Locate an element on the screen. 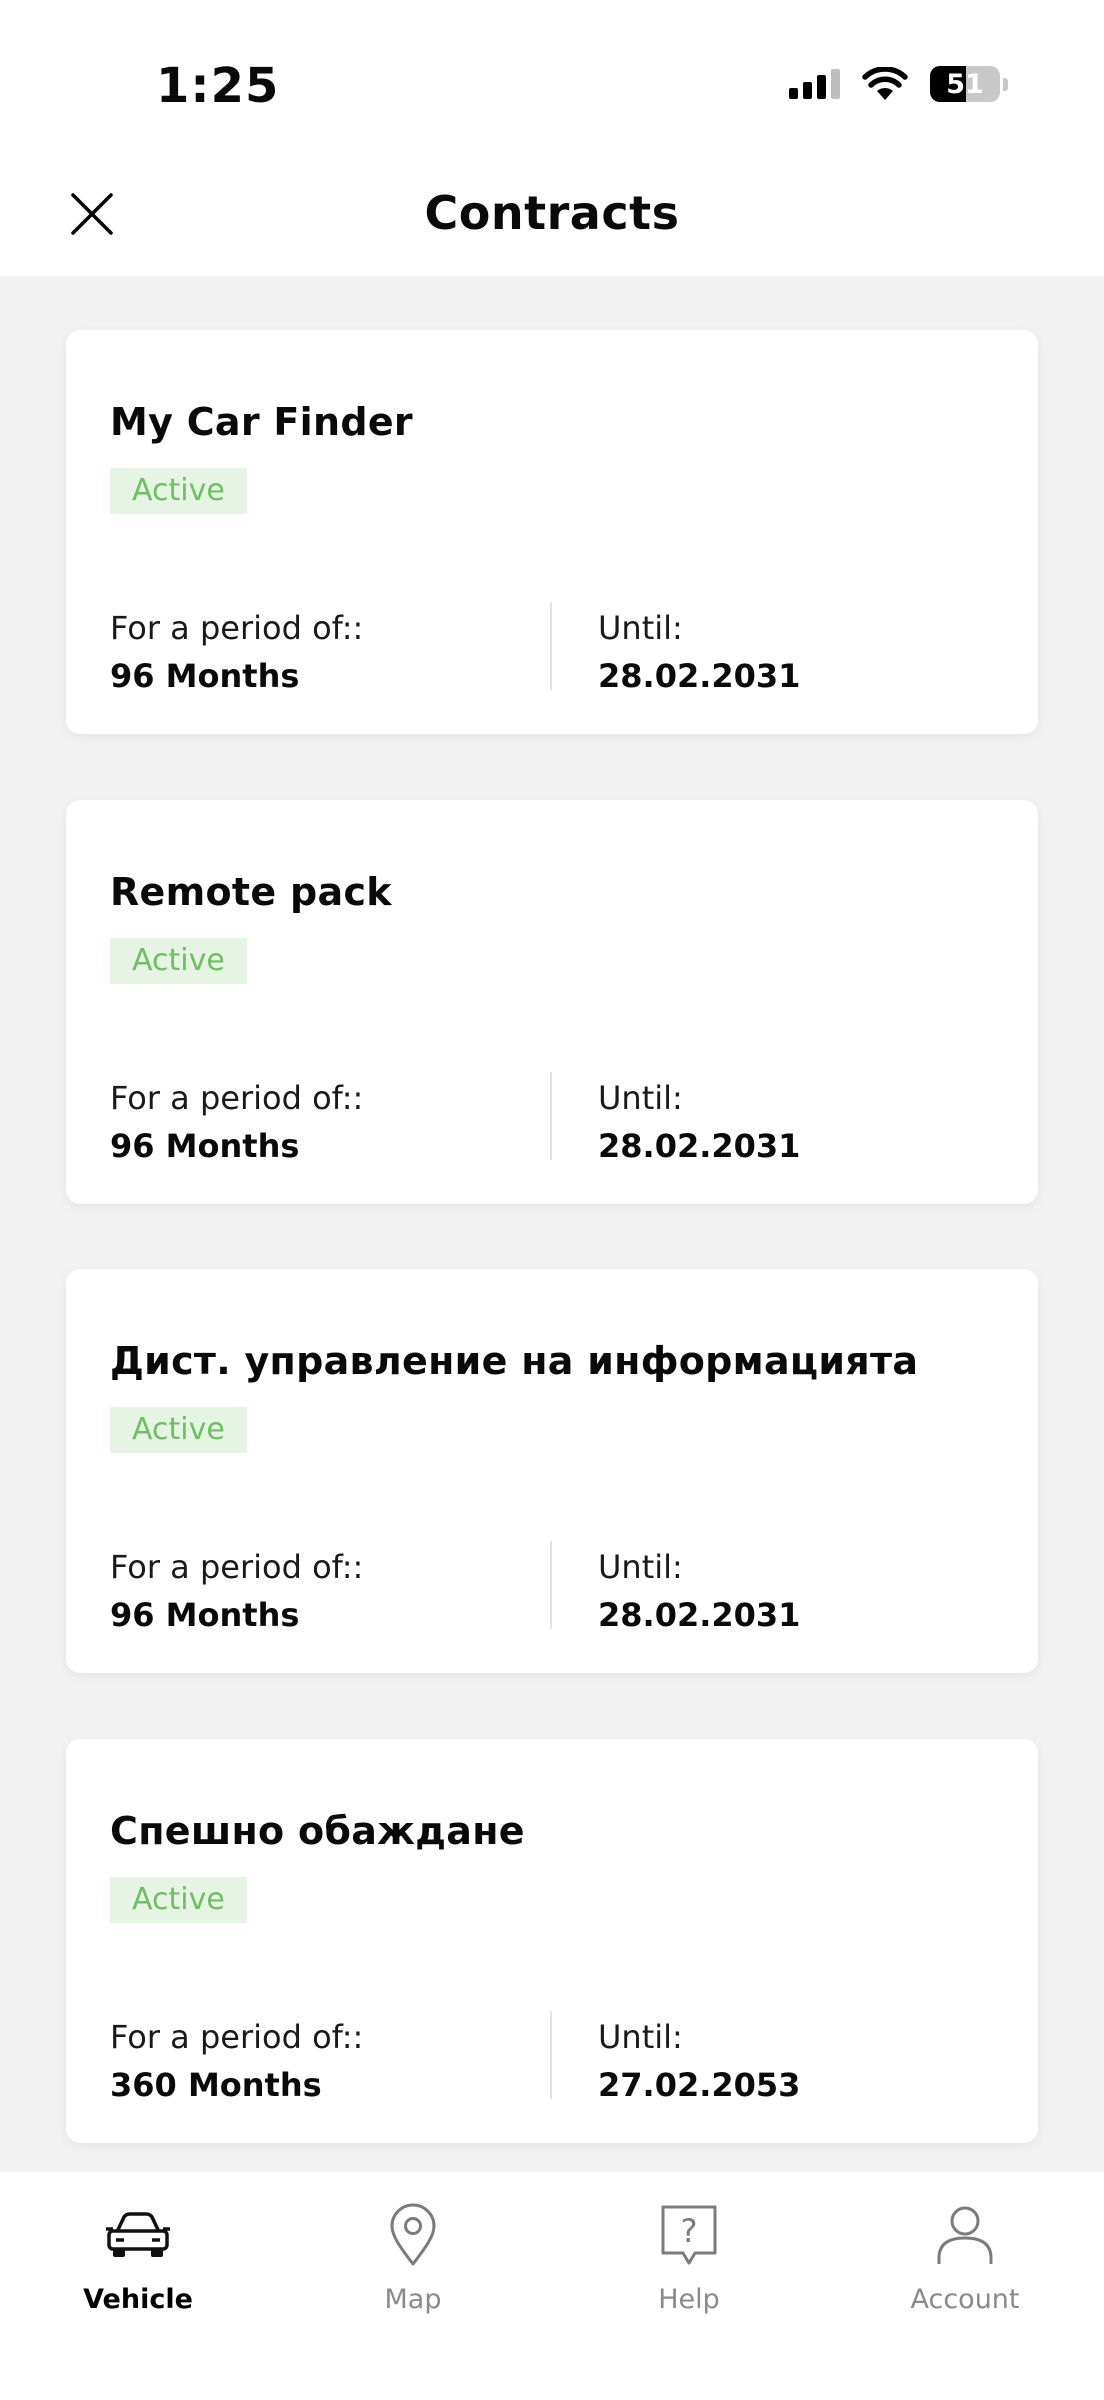 Image resolution: width=1104 pixels, height=2400 pixels. account-icon is located at coordinates (965, 2235).